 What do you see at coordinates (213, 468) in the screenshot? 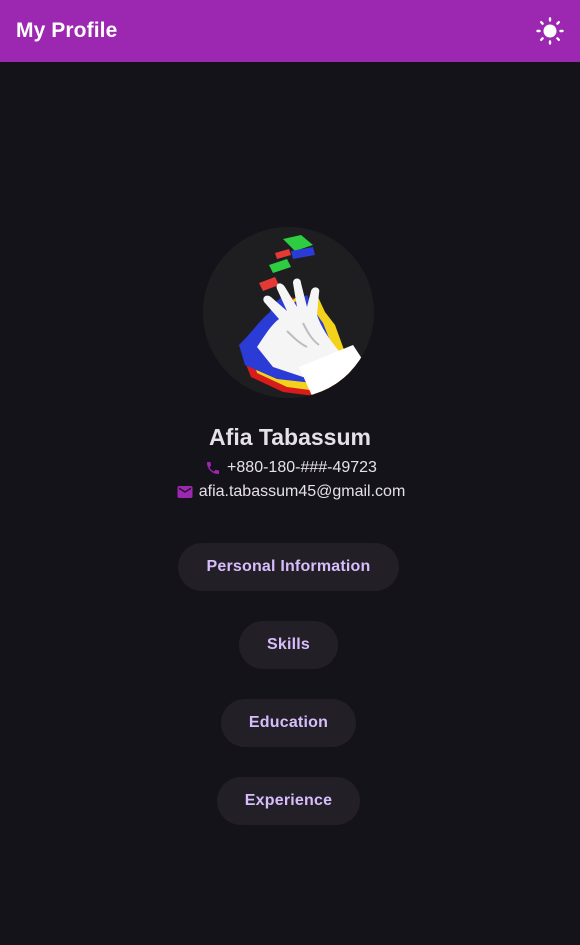
I see `phone-icon` at bounding box center [213, 468].